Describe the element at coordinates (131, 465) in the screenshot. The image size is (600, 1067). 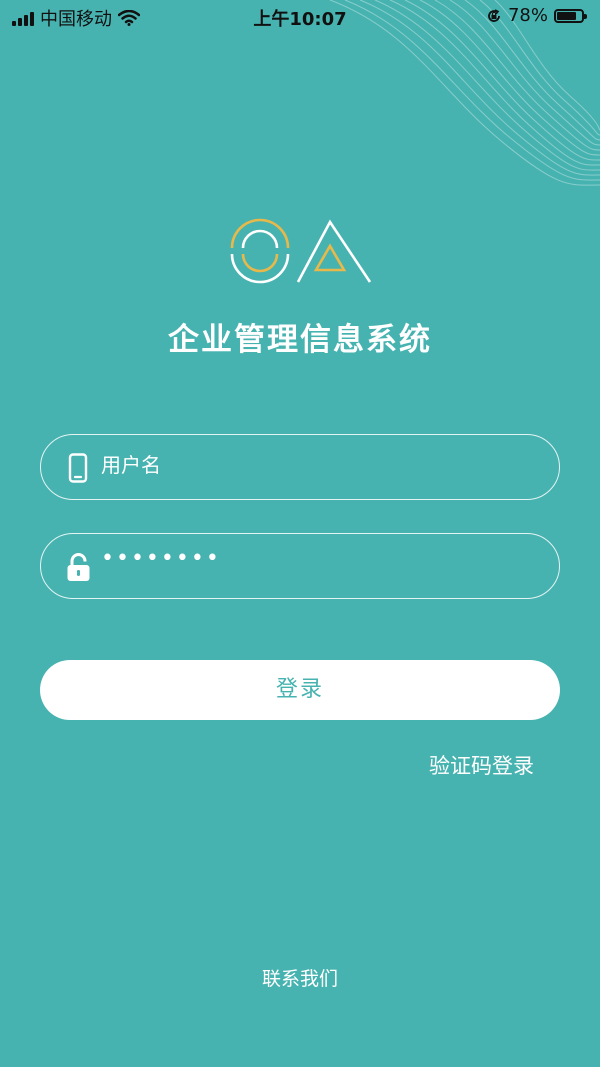
I see `username-placeholder: 用户名` at that location.